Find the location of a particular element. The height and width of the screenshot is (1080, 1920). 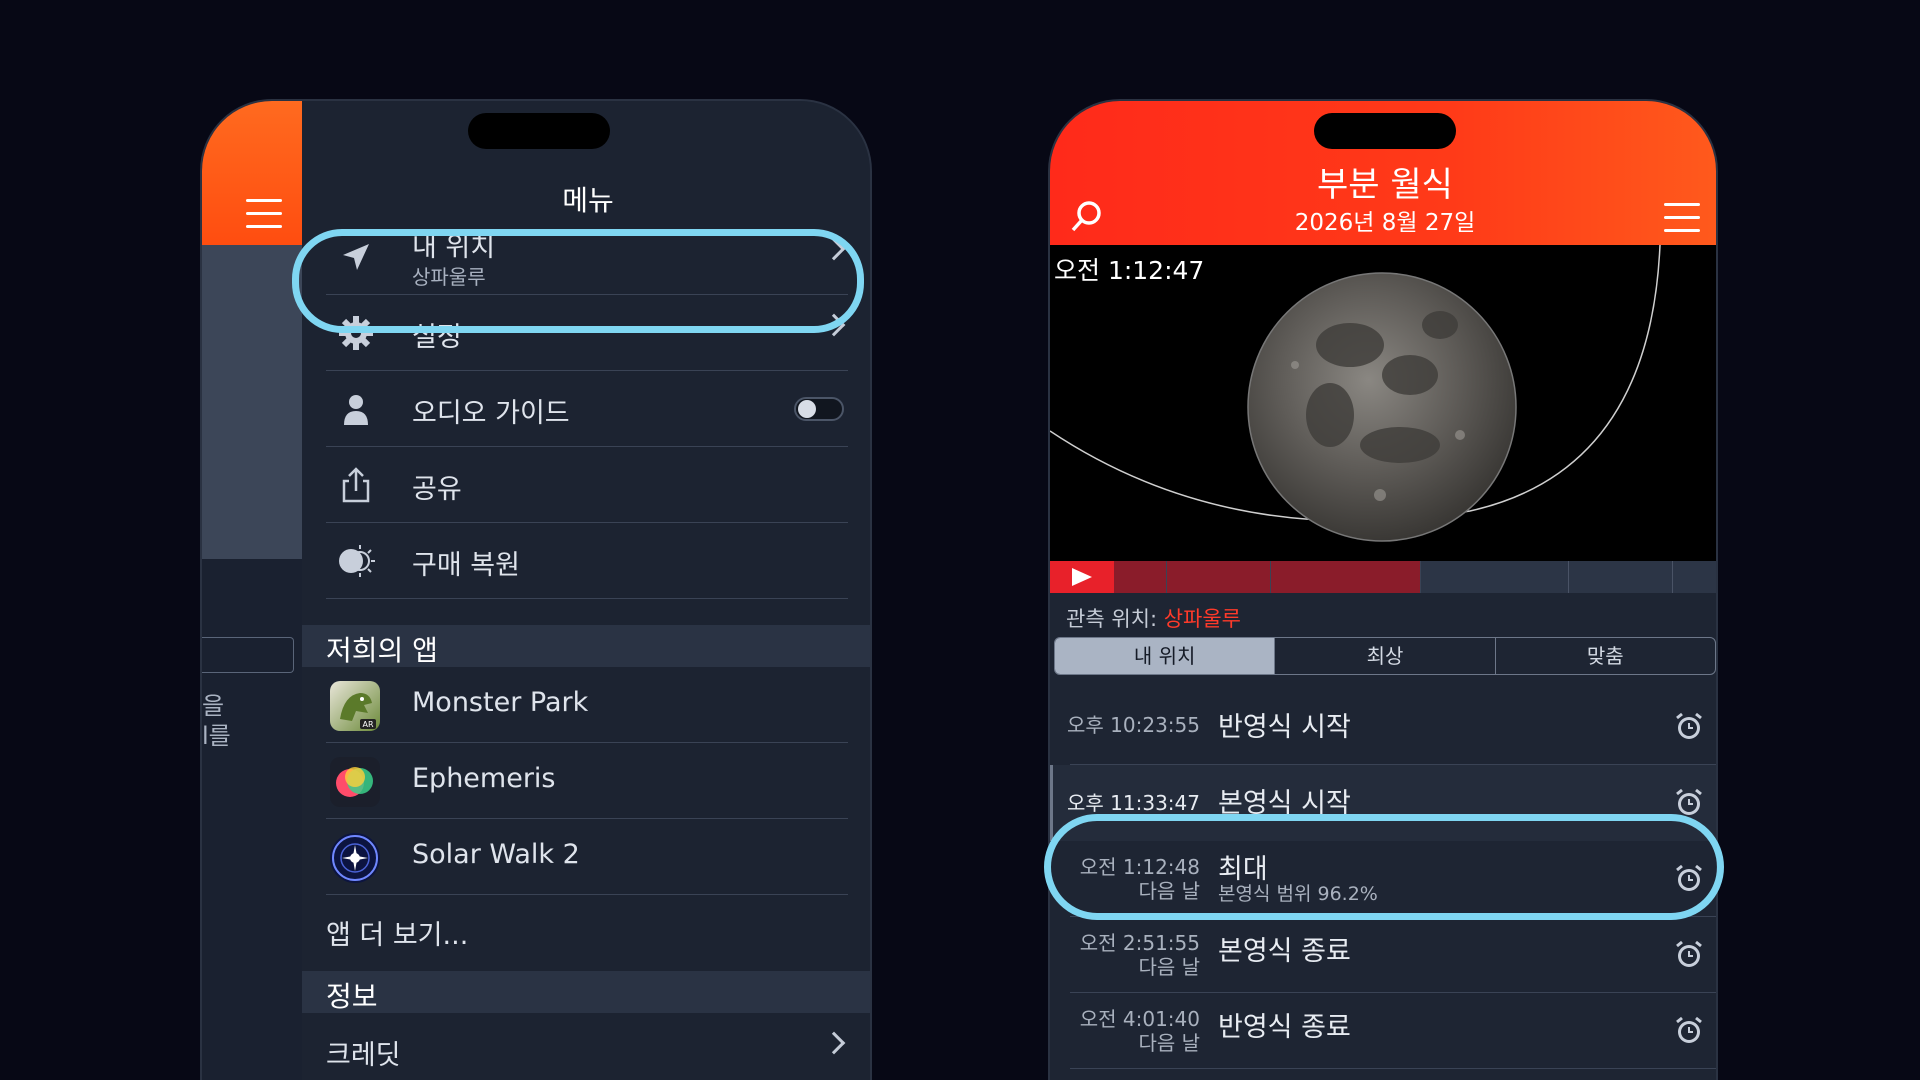

section-title: 정보 is located at coordinates (352, 996).